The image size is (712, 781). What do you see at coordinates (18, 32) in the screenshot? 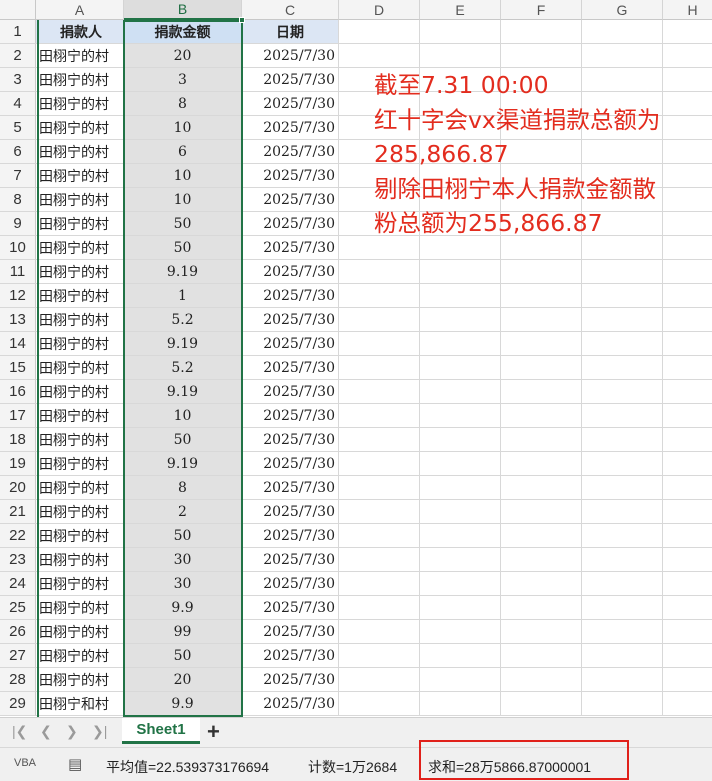
I see `row-header: 1` at bounding box center [18, 32].